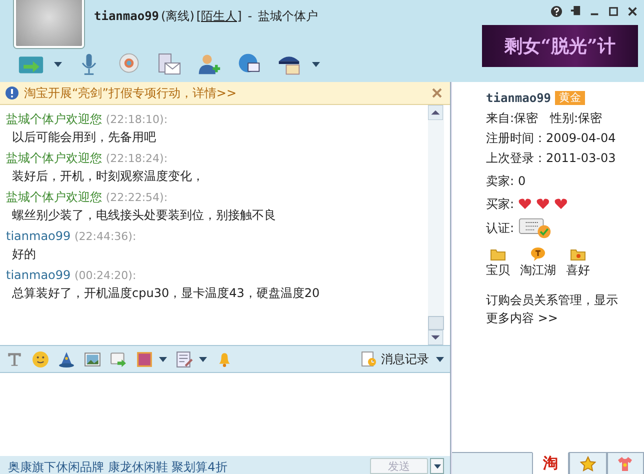 The width and height of the screenshot is (644, 474). I want to click on message-text: 装好后，开机，时刻观察温度变化，, so click(108, 176).